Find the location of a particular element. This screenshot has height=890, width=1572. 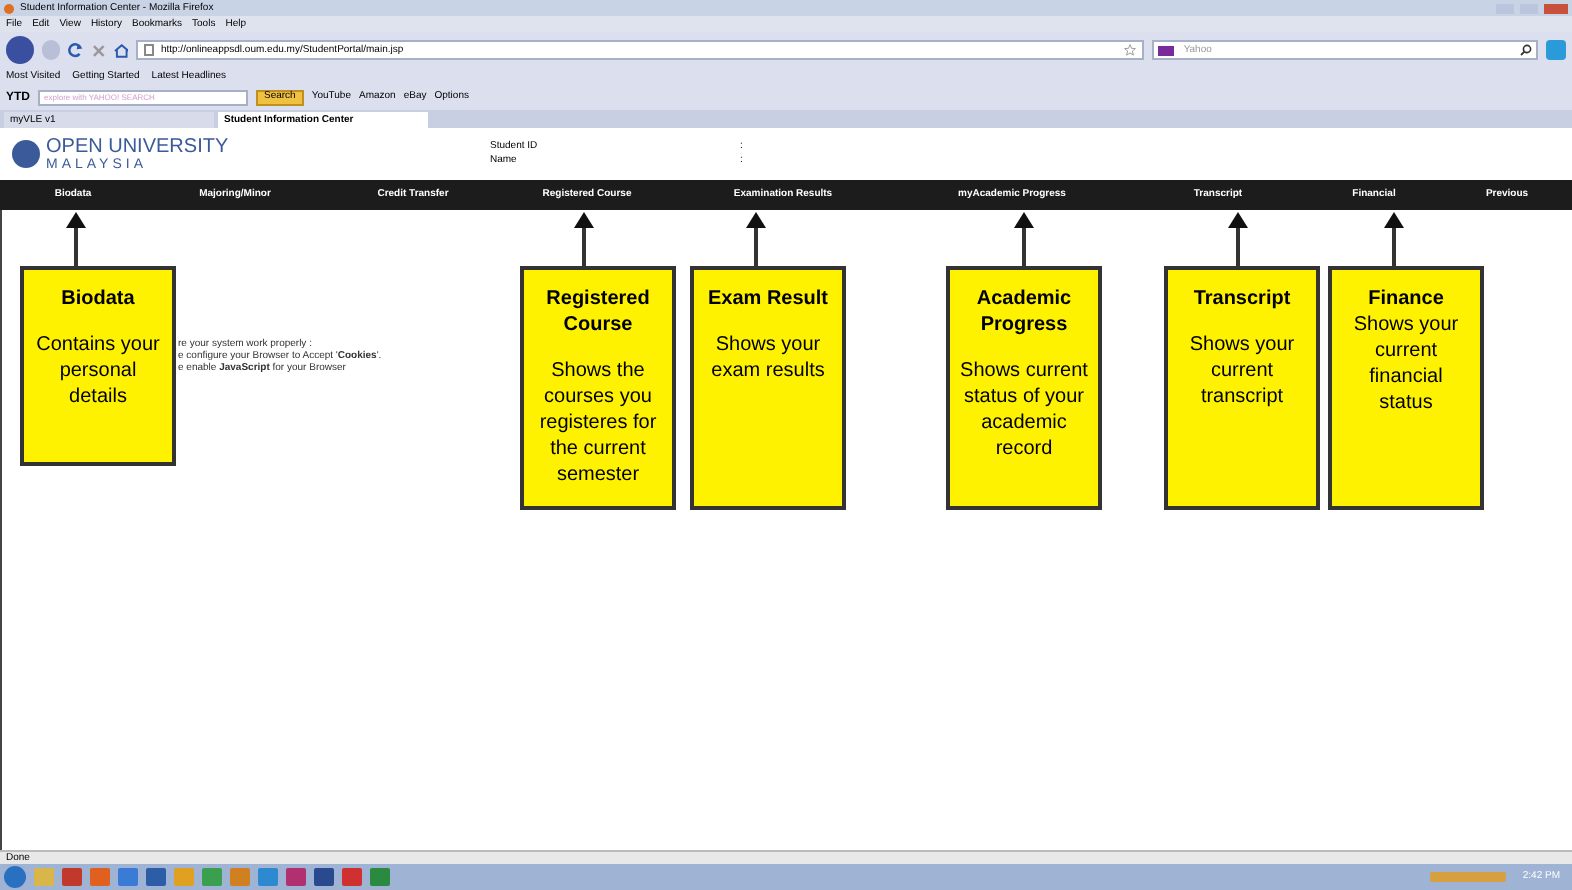

reload-icon is located at coordinates (76, 50).